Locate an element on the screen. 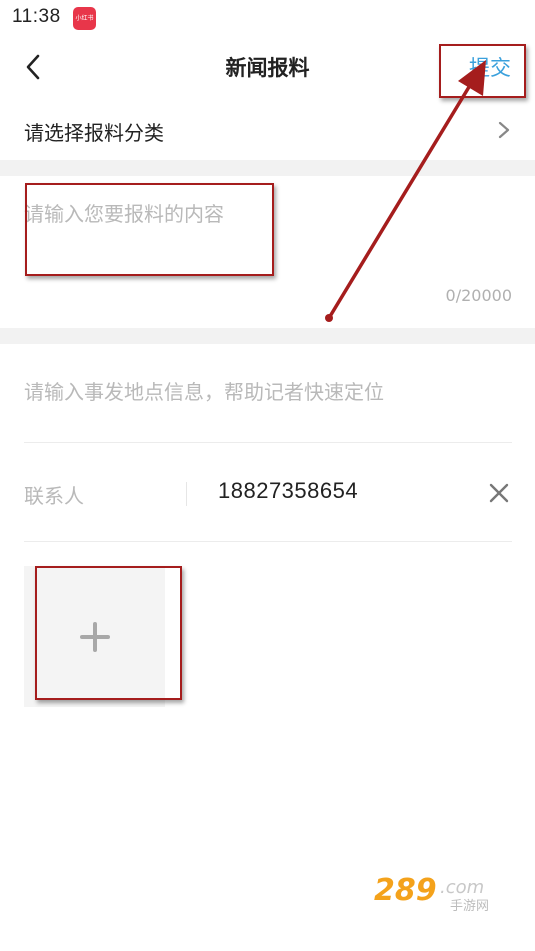 This screenshot has width=535, height=951. svg-text: 289 is located at coordinates (405, 890).